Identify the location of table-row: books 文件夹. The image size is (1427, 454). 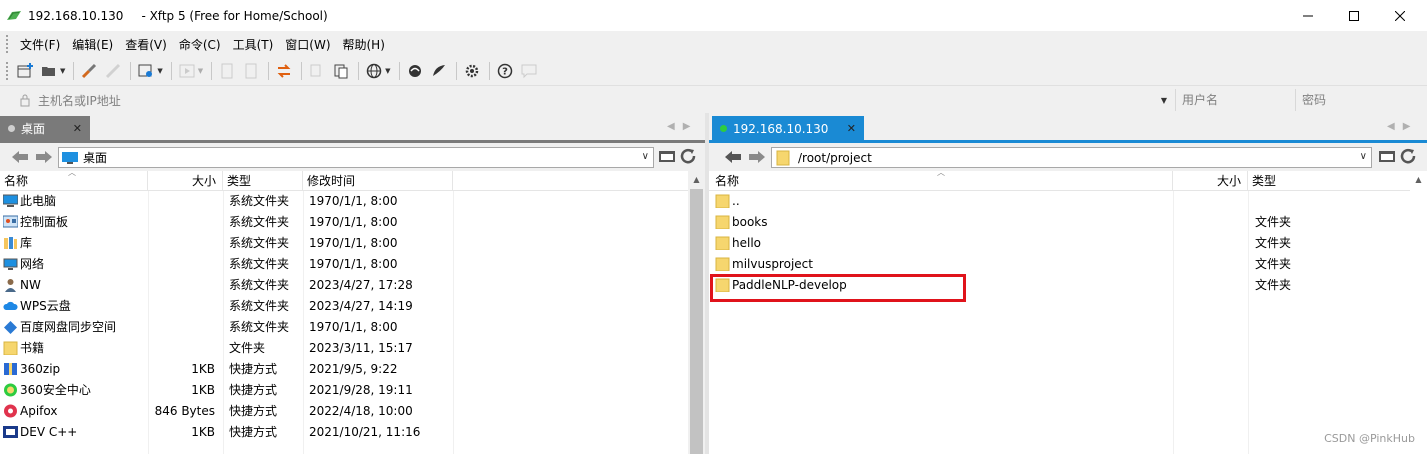
(1068, 222).